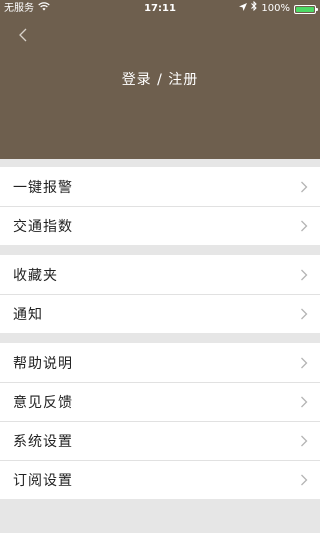  I want to click on menu-item-emergency-alarm: 一键报警, so click(160, 186).